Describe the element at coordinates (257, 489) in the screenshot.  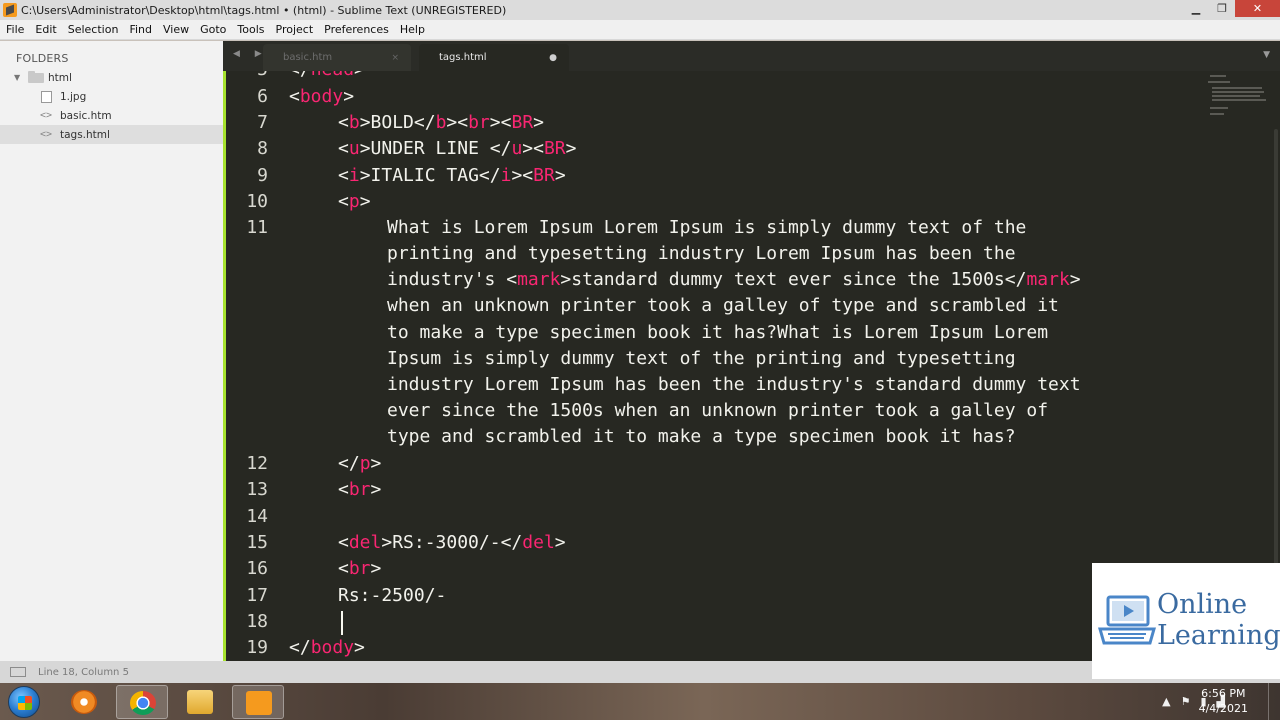
I see `line-number: 13` at that location.